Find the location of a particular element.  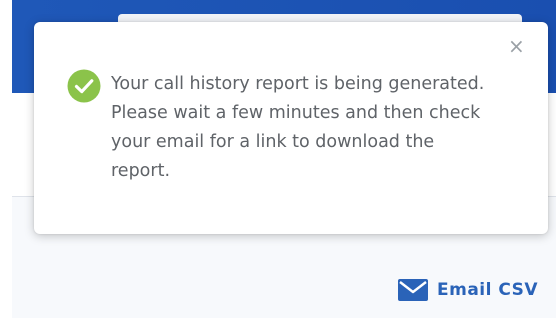

close-icon: × is located at coordinates (516, 46).